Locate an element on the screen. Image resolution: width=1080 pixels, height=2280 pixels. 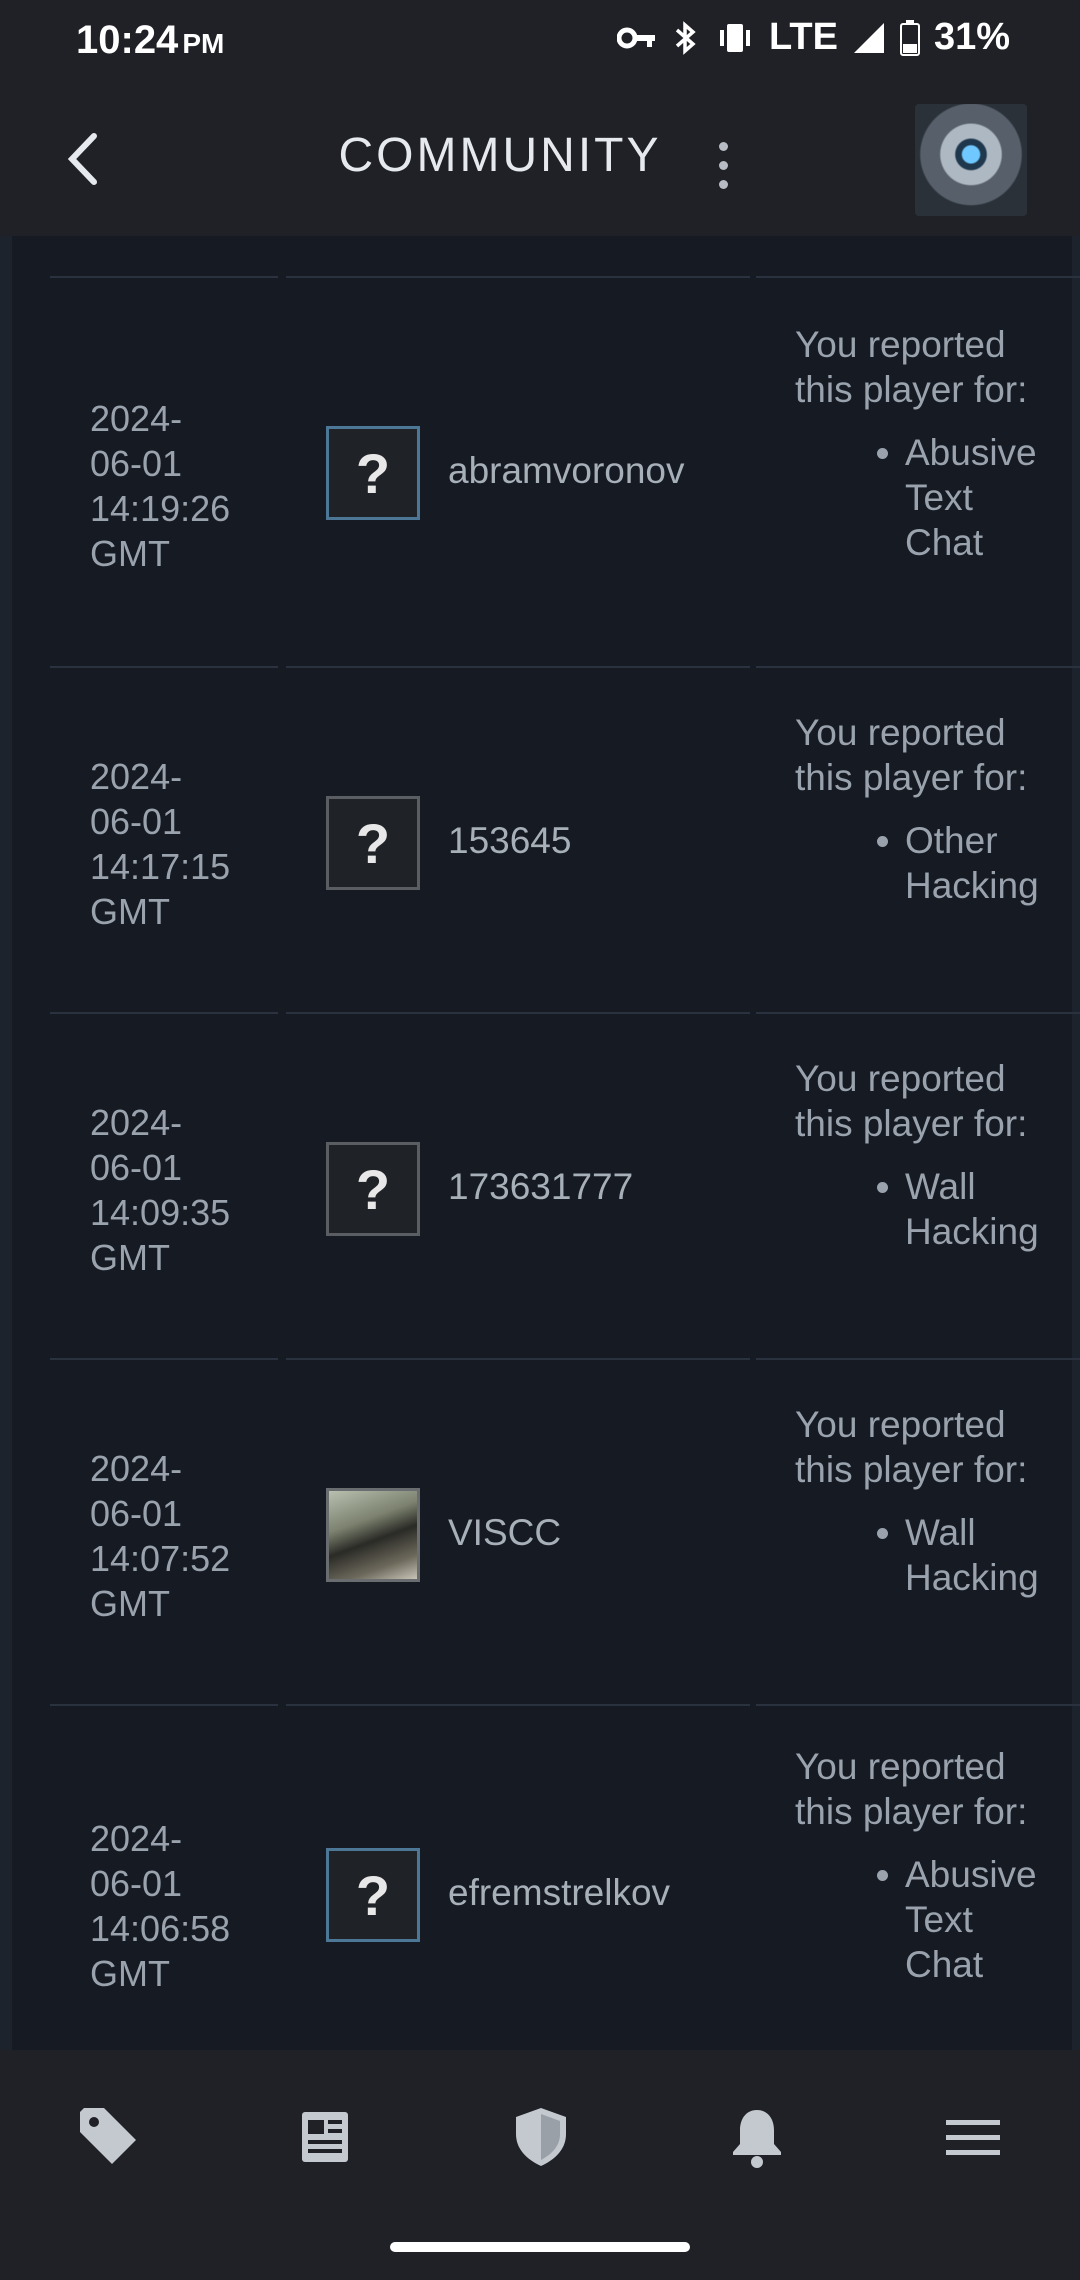
scroll-rail-left is located at coordinates (6, 1143).